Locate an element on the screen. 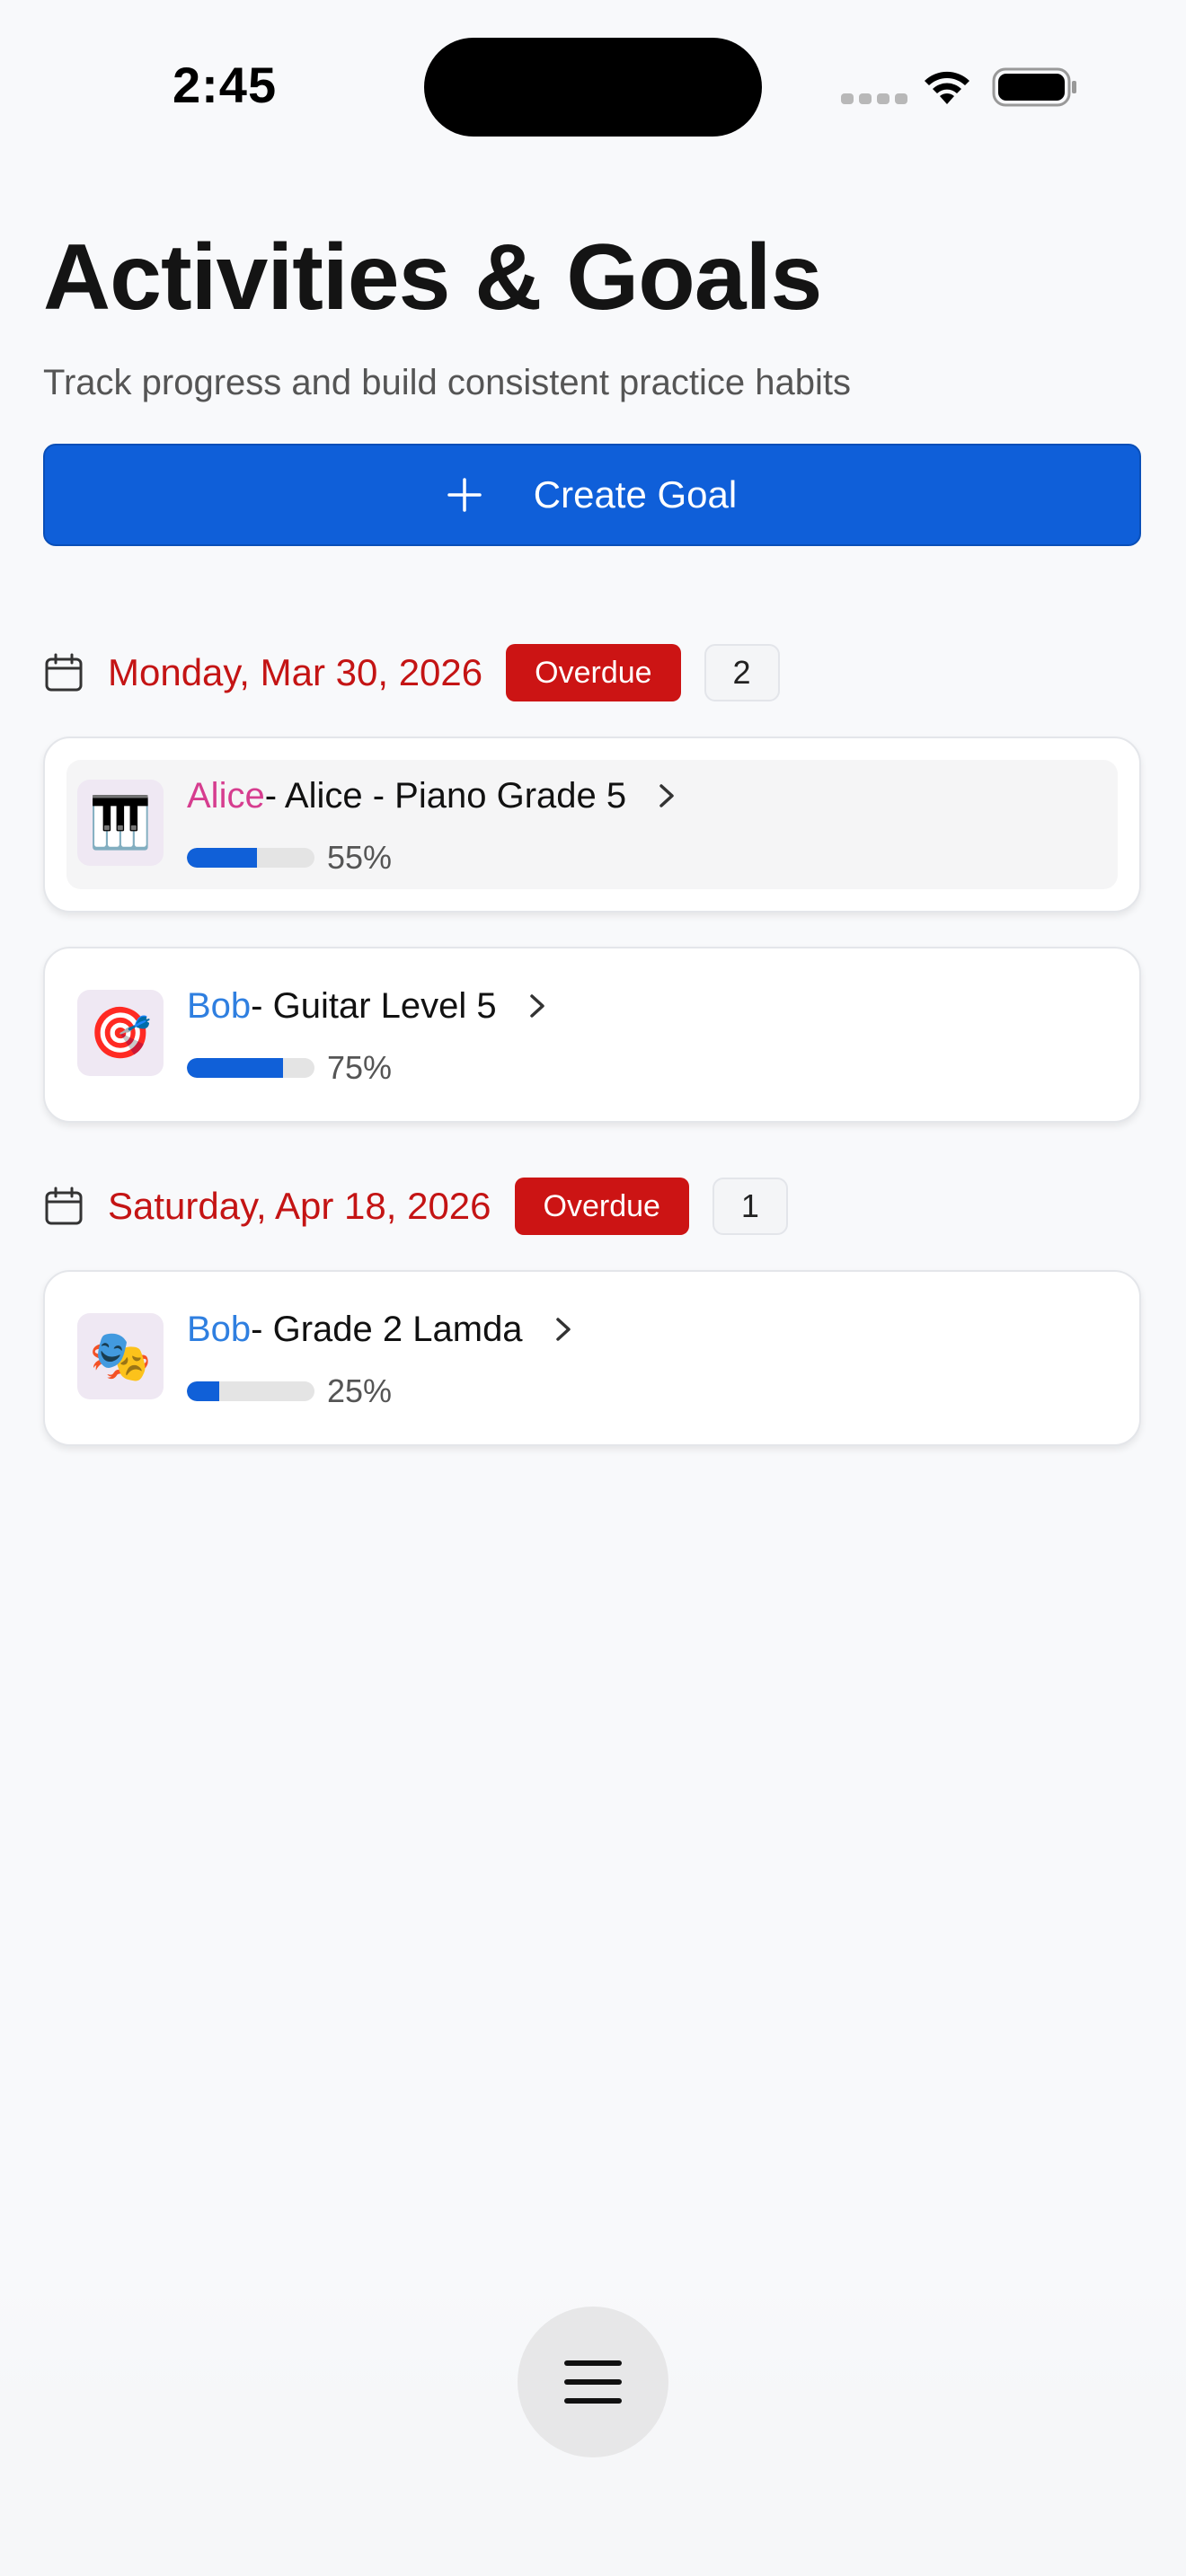 The width and height of the screenshot is (1186, 2576). date-section-header: Saturday, Apr 18, 2026 Overdue 1 is located at coordinates (415, 1206).